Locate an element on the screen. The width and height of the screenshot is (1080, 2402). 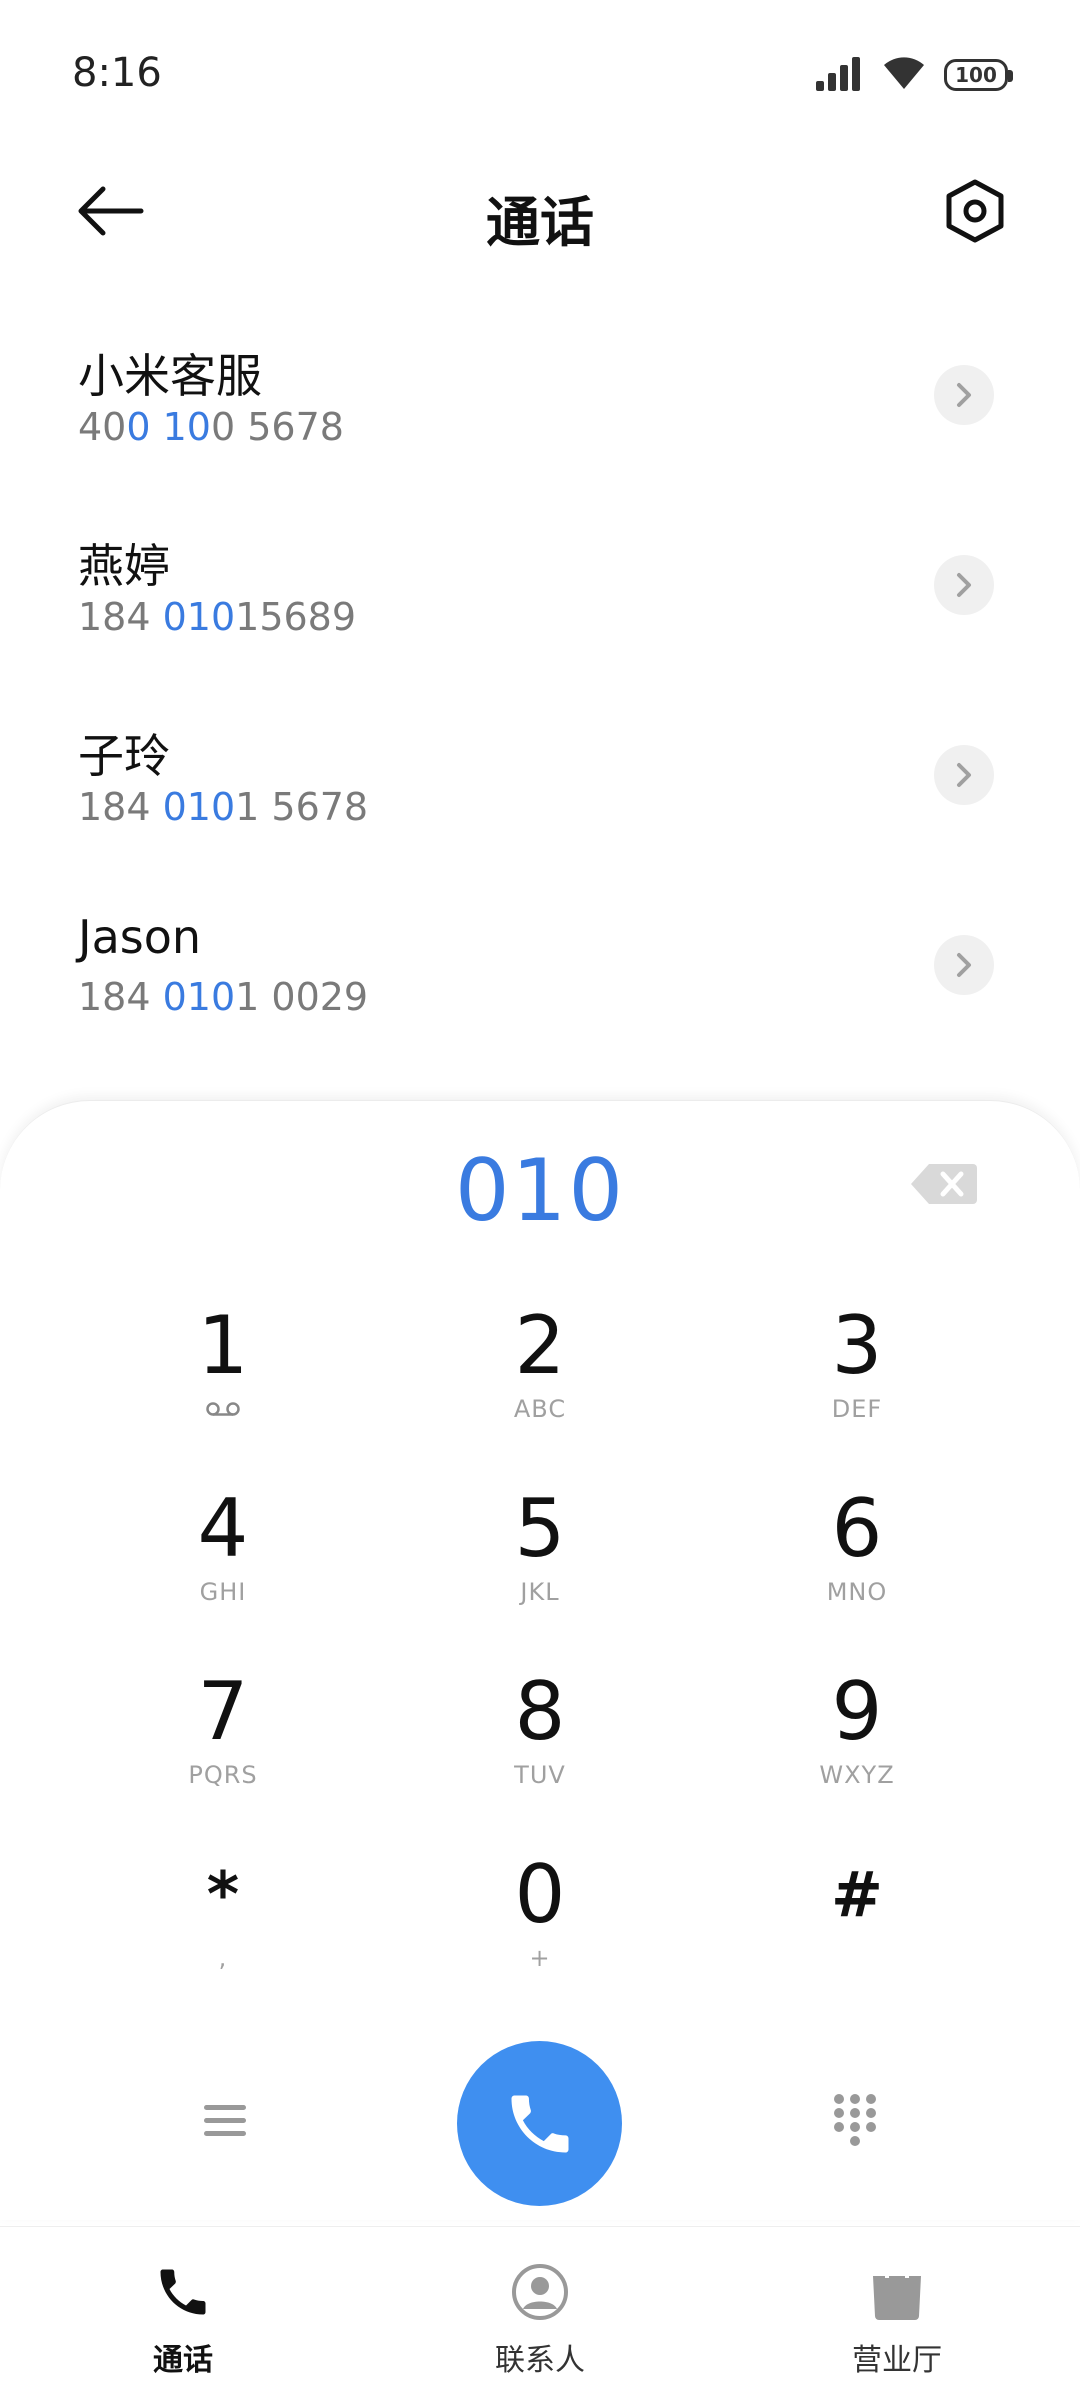
key-4: 4 GHI is located at coordinates (223, 1564).